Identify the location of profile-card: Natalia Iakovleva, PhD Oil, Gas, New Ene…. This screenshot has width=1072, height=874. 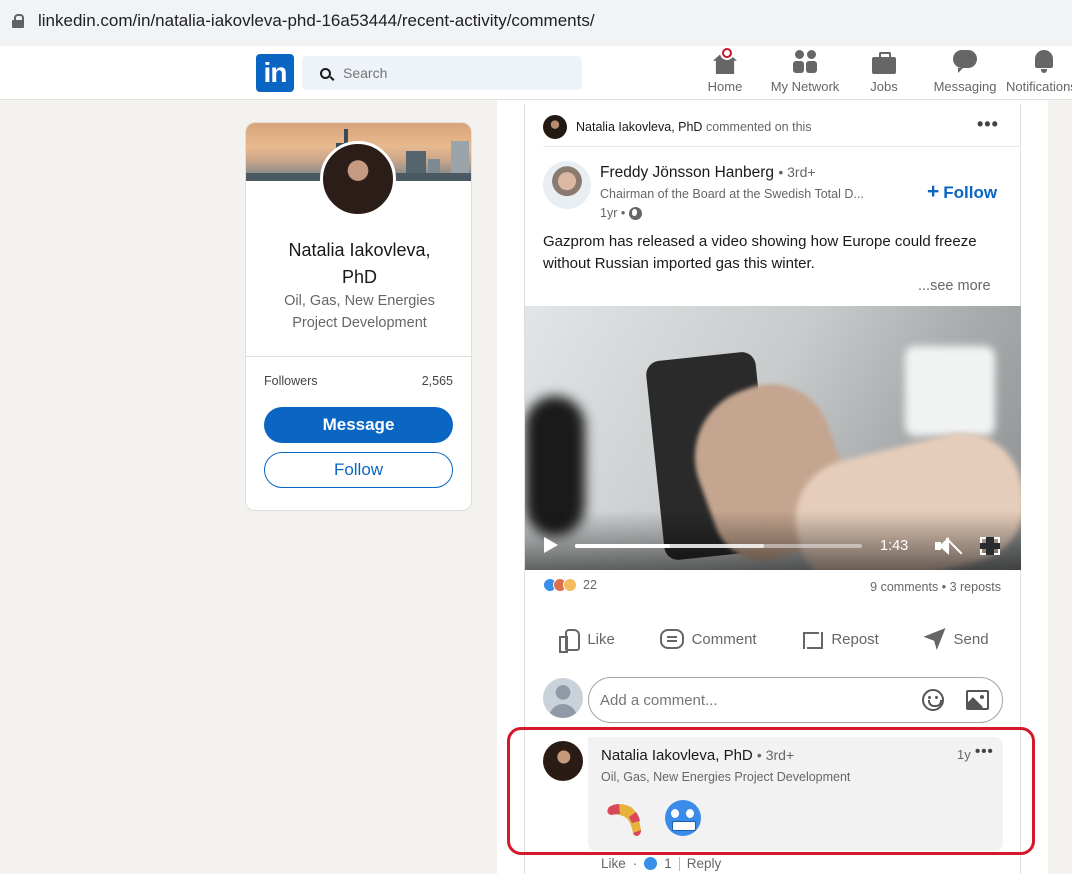
(358, 316).